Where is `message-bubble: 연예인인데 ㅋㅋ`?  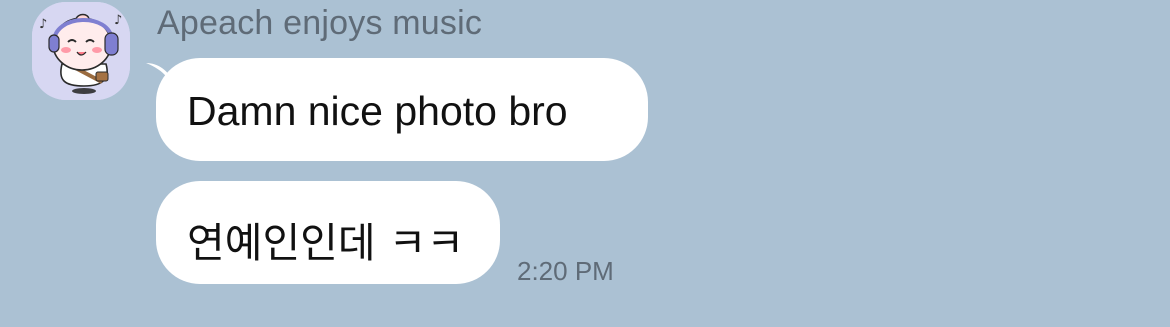 message-bubble: 연예인인데 ㅋㅋ is located at coordinates (328, 232).